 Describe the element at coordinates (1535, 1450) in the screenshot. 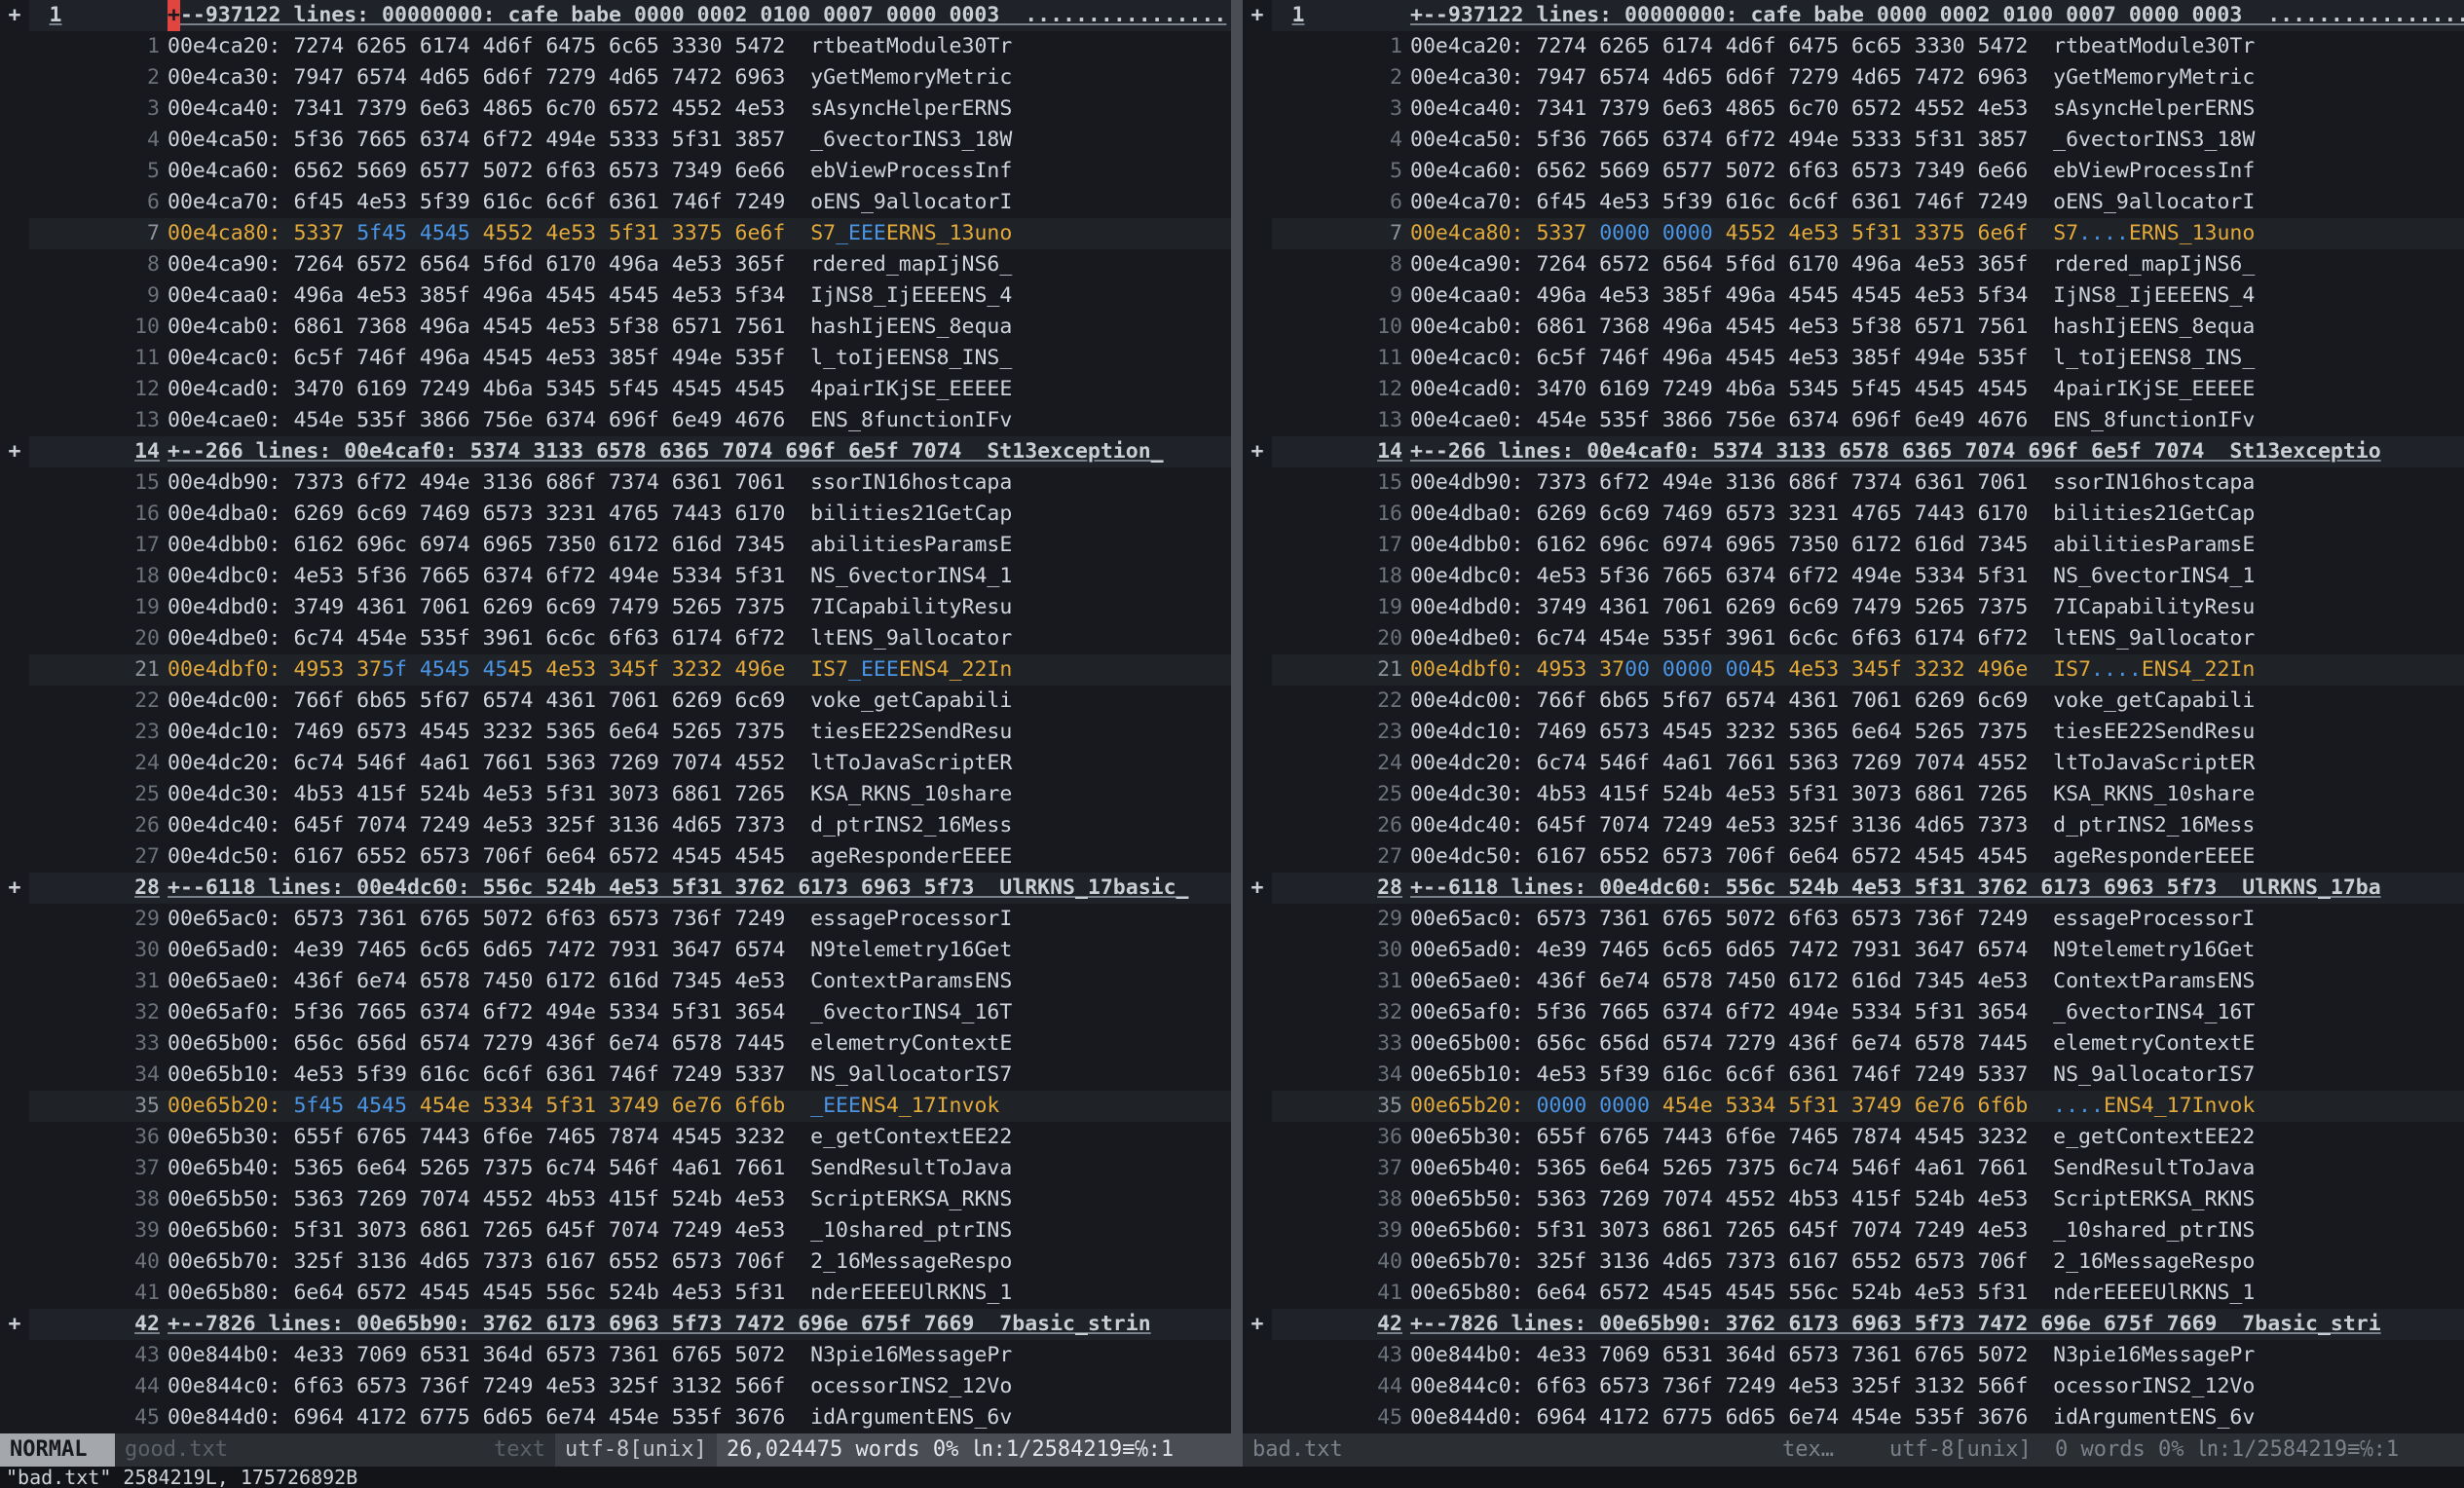

I see `right-filename: bad.txt` at that location.